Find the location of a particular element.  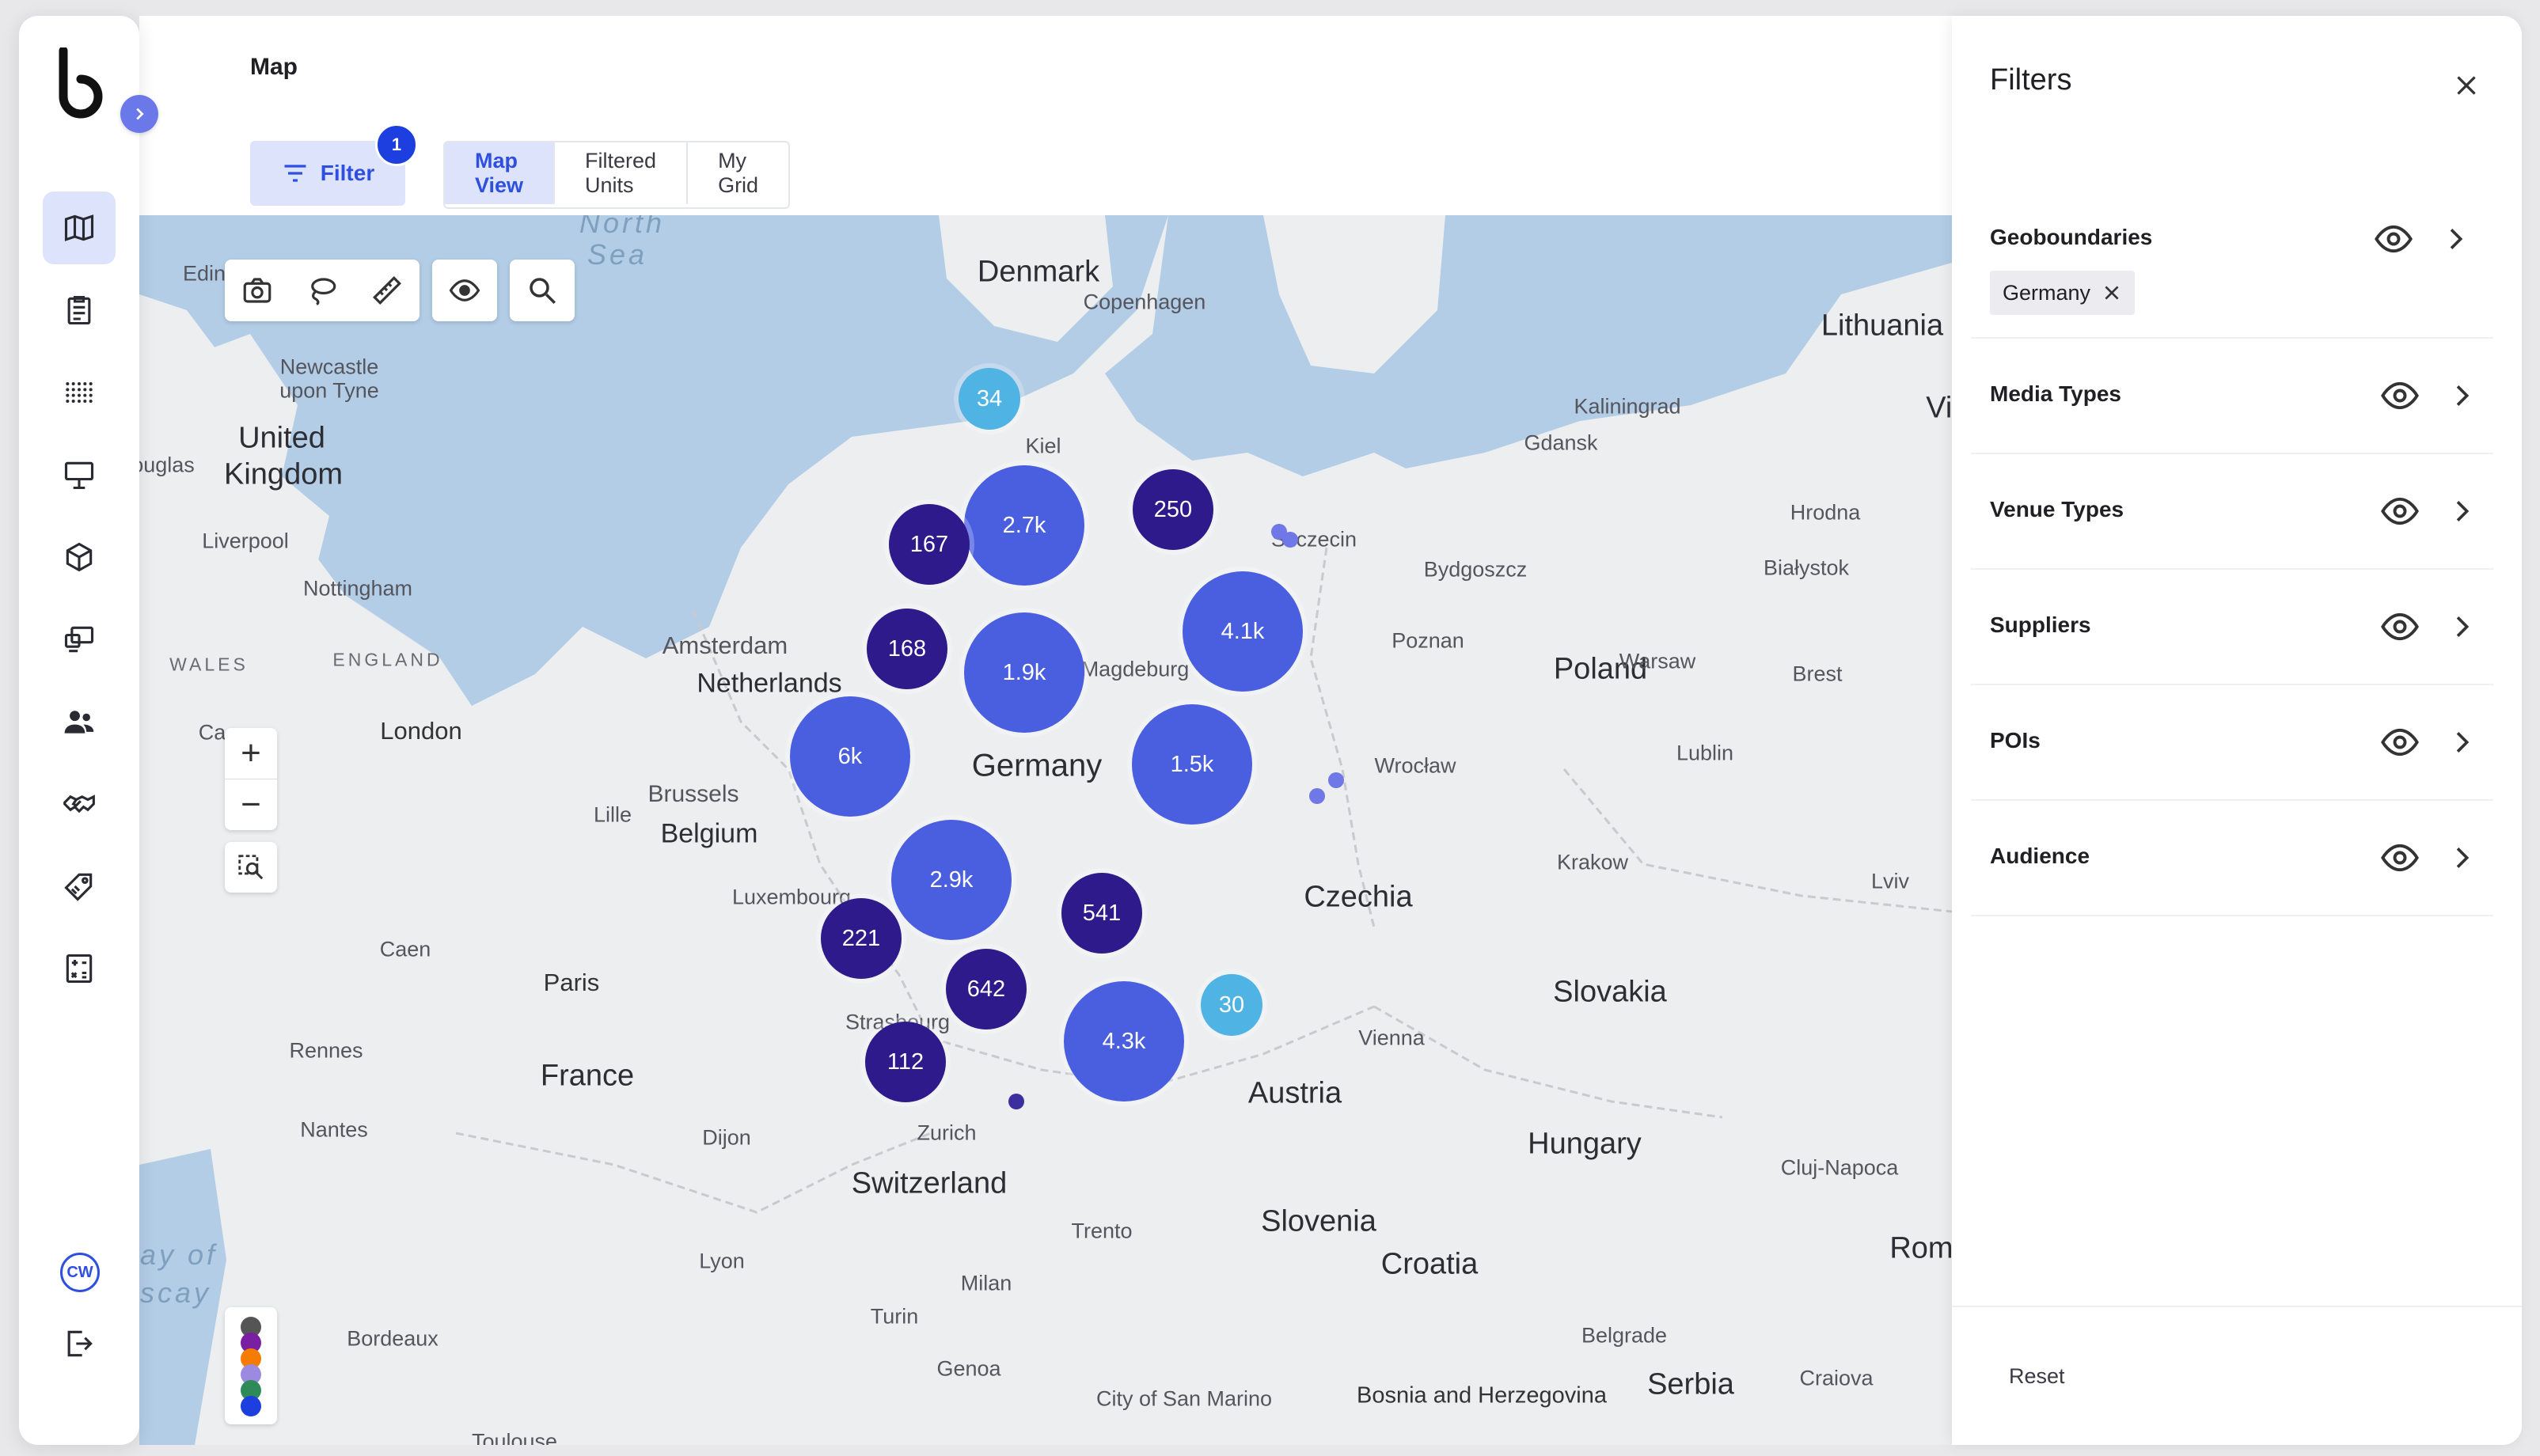

map-label: Denmark is located at coordinates (1038, 272).